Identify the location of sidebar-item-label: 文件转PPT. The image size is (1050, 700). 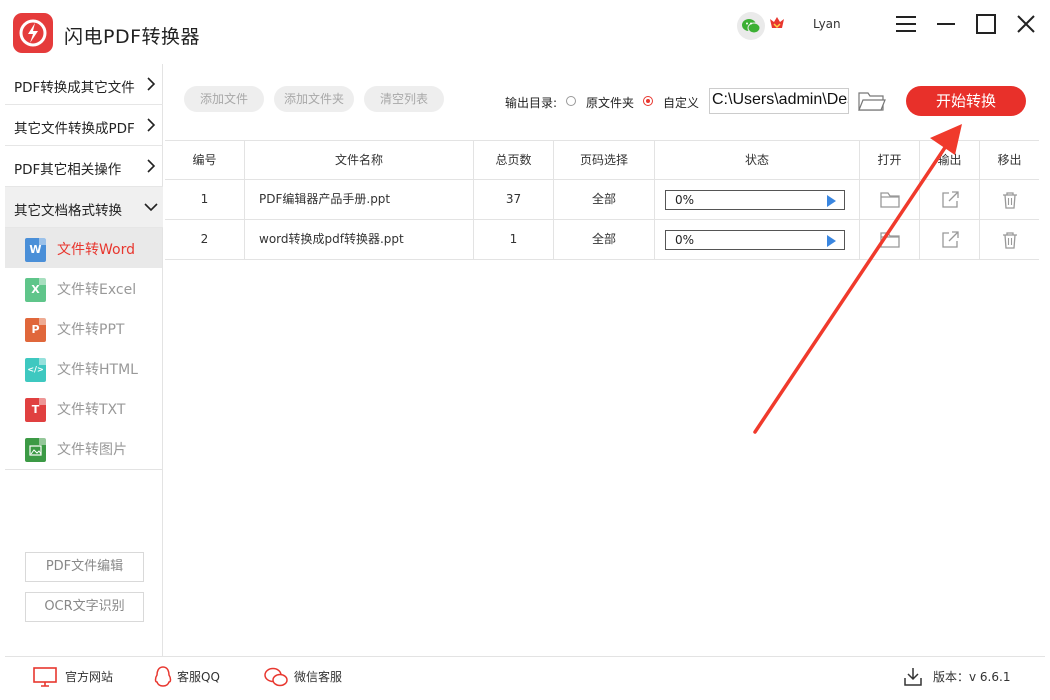
(91, 330).